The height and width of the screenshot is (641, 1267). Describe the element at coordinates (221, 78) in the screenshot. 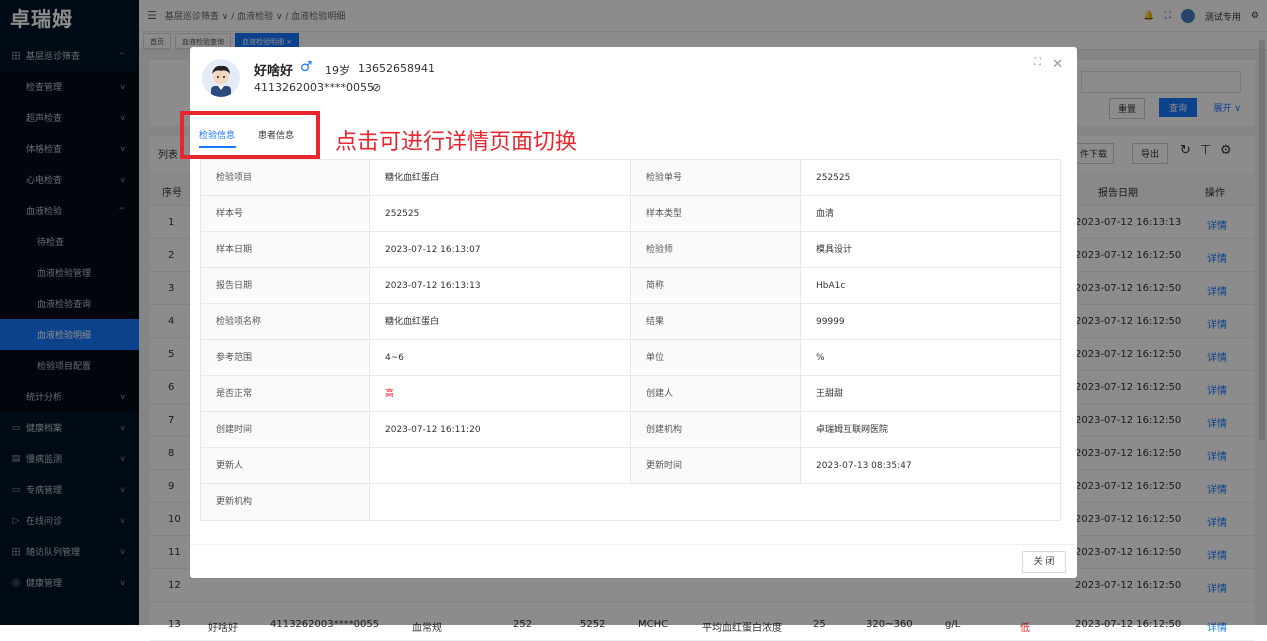

I see `patient-avatar` at that location.